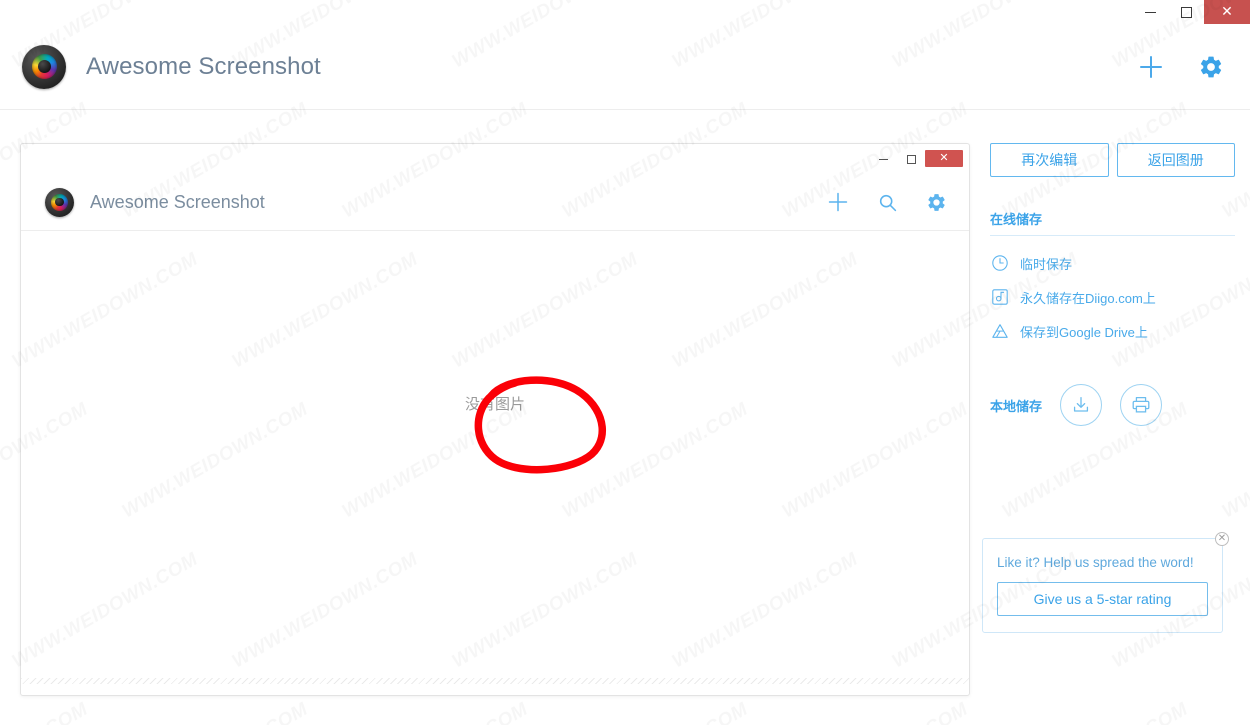 This screenshot has width=1250, height=725. Describe the element at coordinates (1084, 332) in the screenshot. I see `google-drive-save-label: 保存到Google Drive上` at that location.